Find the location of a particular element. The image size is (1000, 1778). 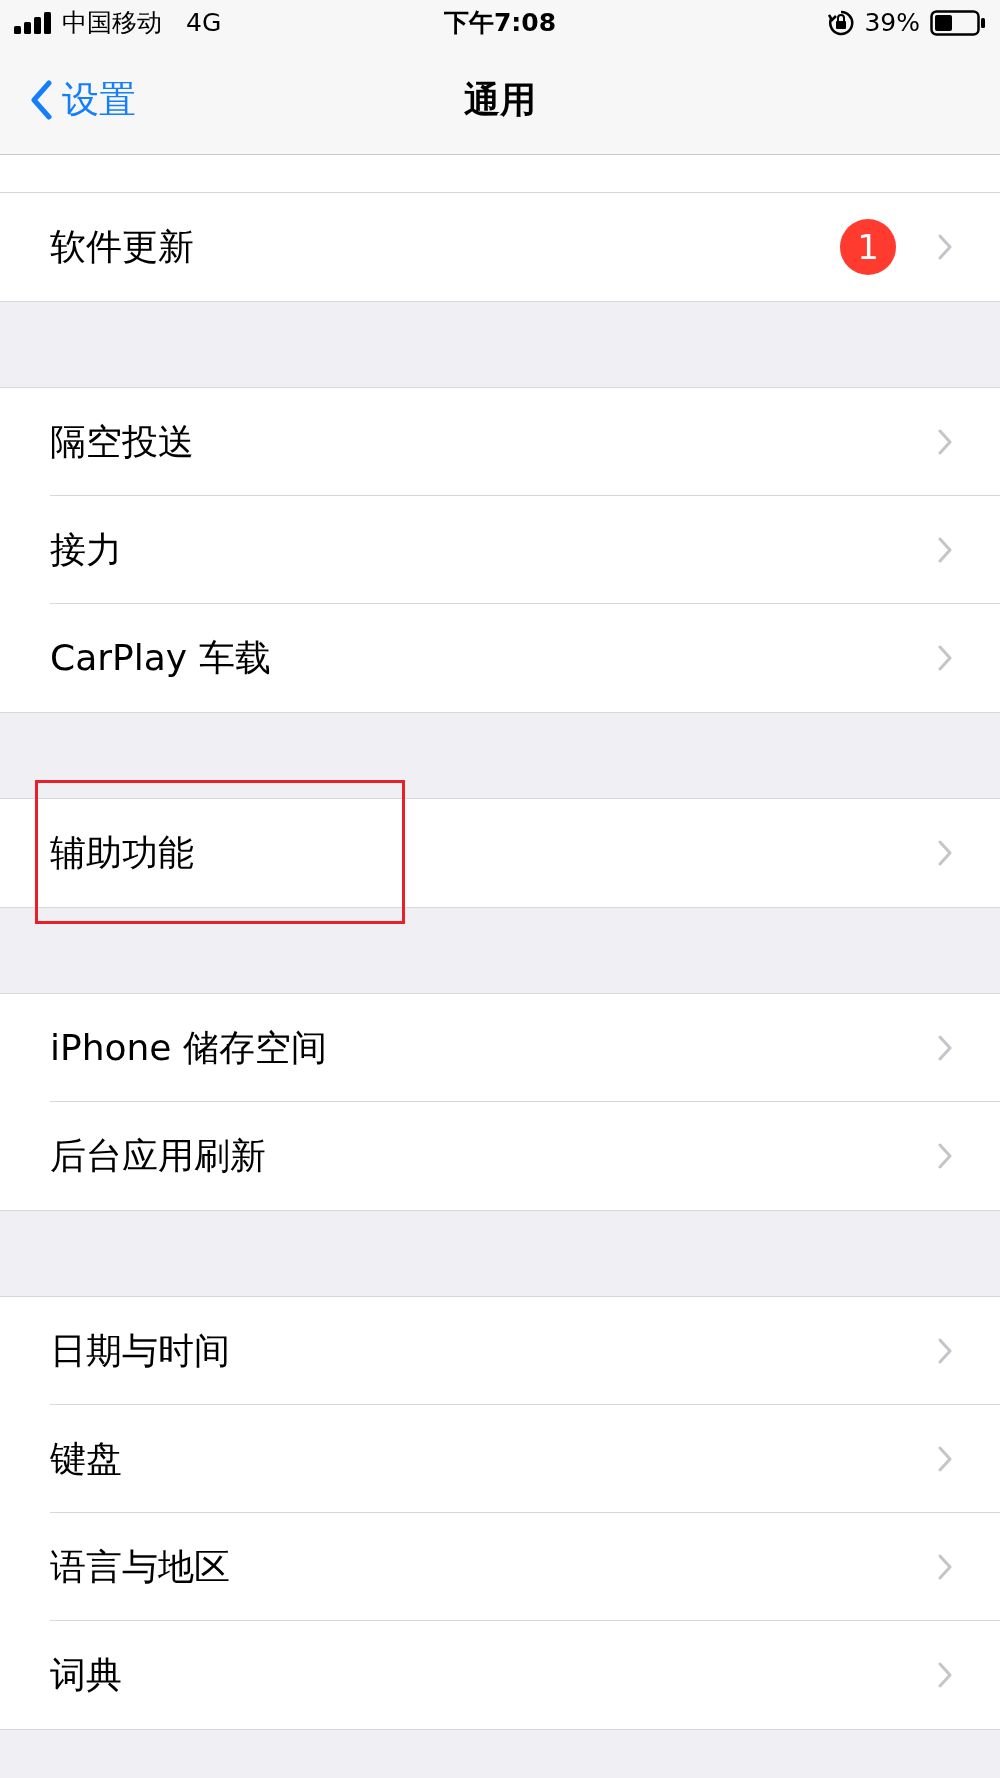

settings-row: 日期与时间 is located at coordinates (500, 1351).